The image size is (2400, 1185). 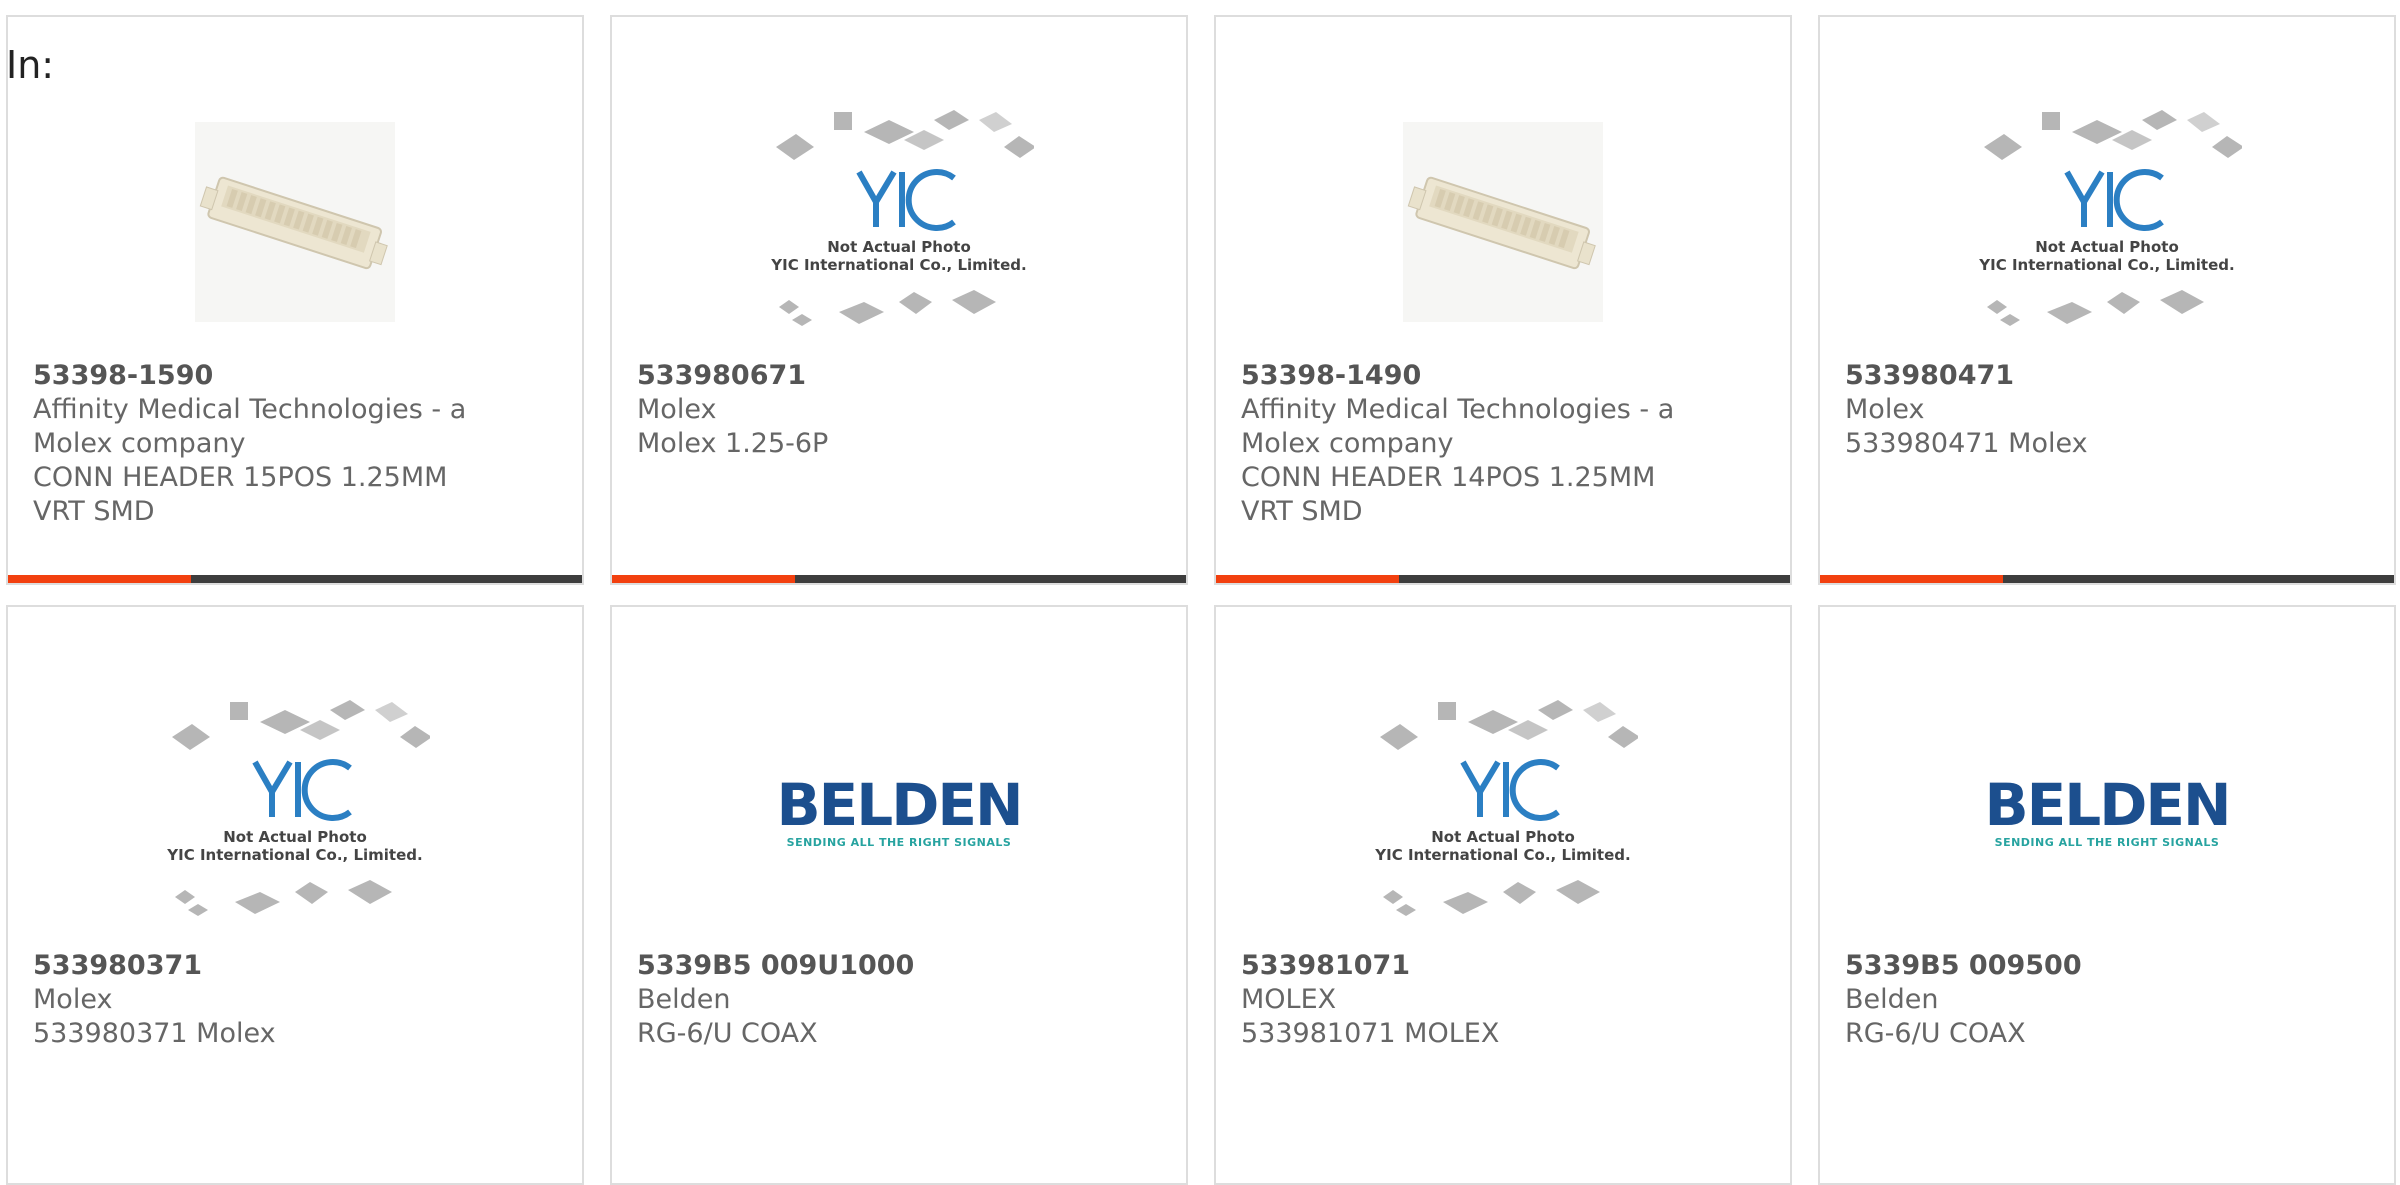 I want to click on part-number: 5339B5 009500, so click(x=2070, y=966).